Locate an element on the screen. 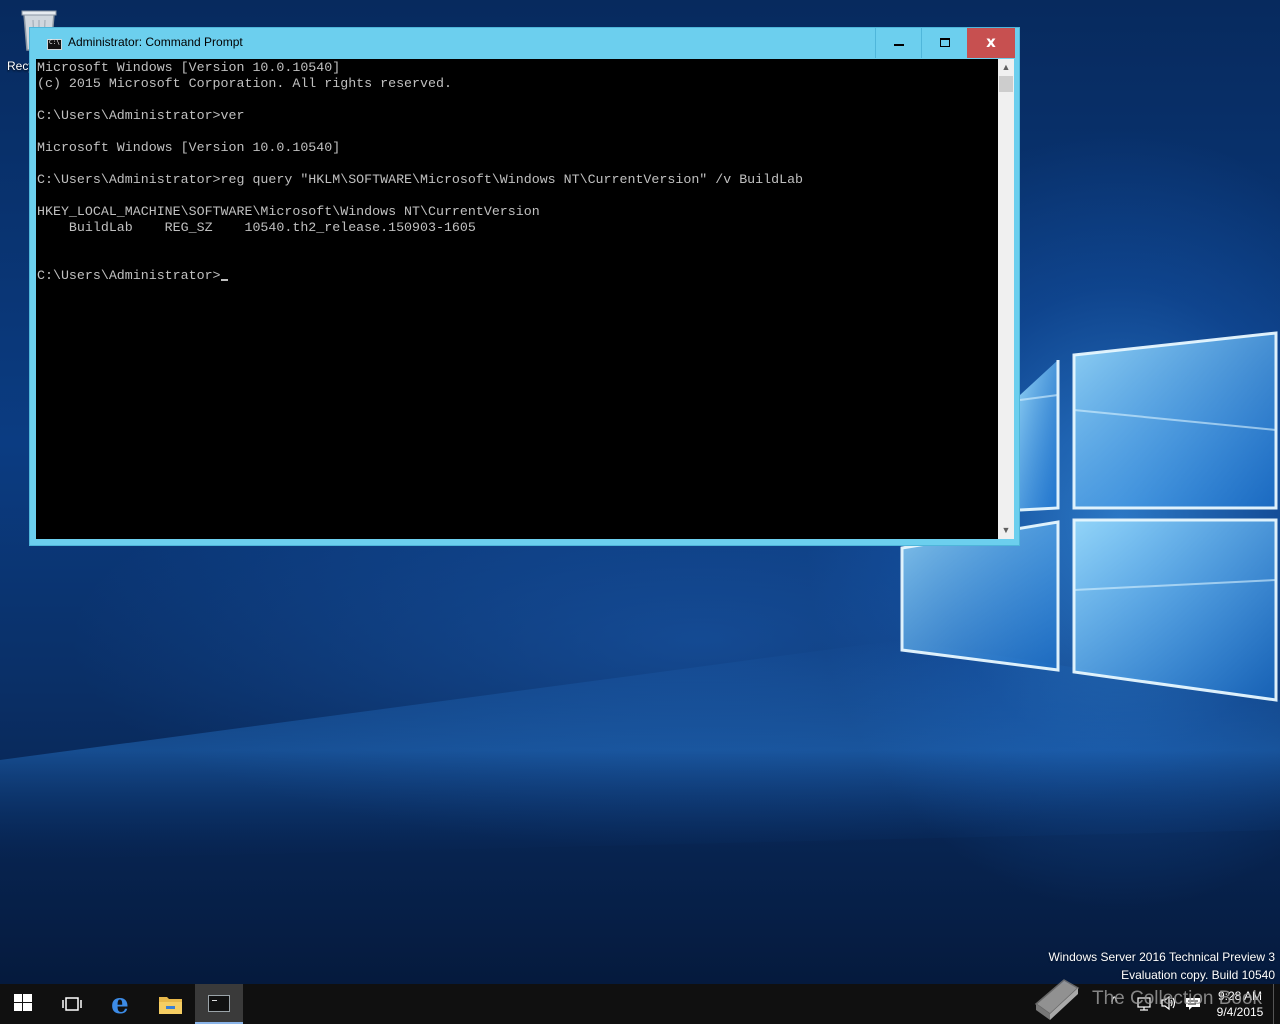  overlay-watermark-text: The Collection Book is located at coordinates (1177, 998).